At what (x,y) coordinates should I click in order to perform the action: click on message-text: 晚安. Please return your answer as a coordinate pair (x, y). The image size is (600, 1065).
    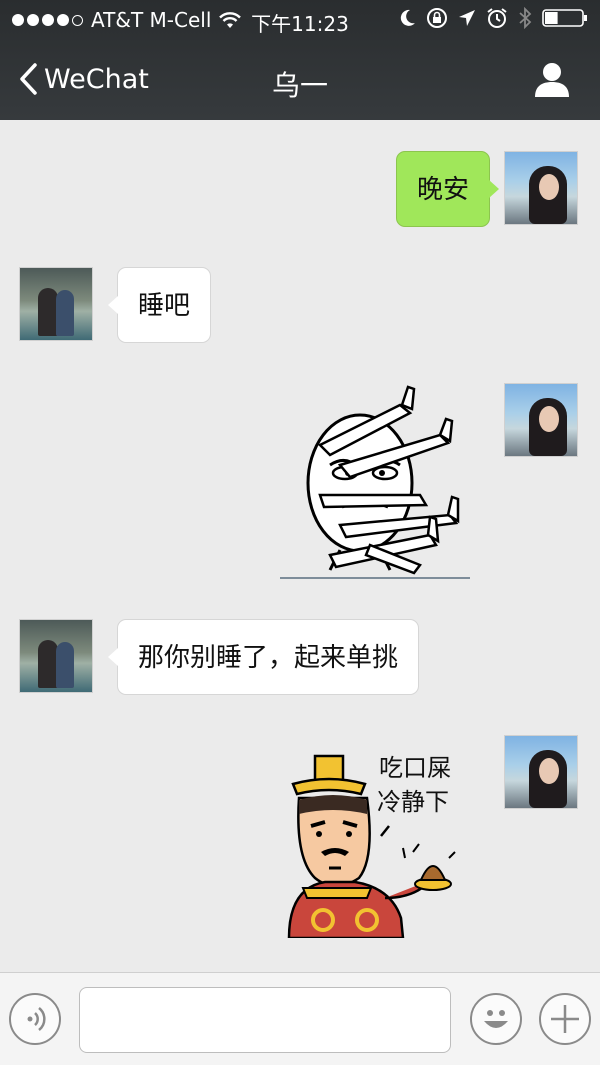
    Looking at the image, I should click on (442, 190).